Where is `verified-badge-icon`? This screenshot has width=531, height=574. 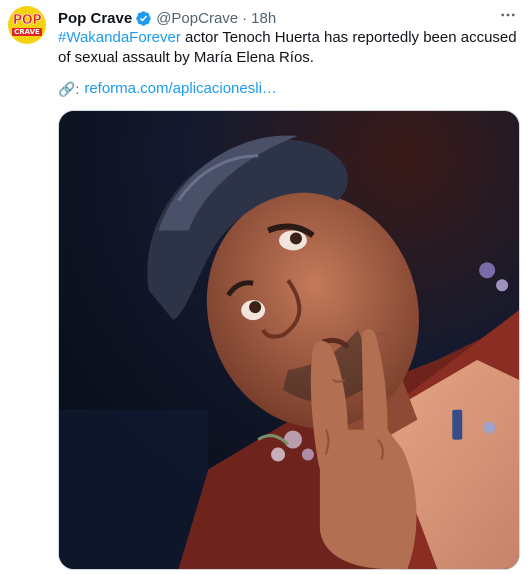
verified-badge-icon is located at coordinates (143, 18).